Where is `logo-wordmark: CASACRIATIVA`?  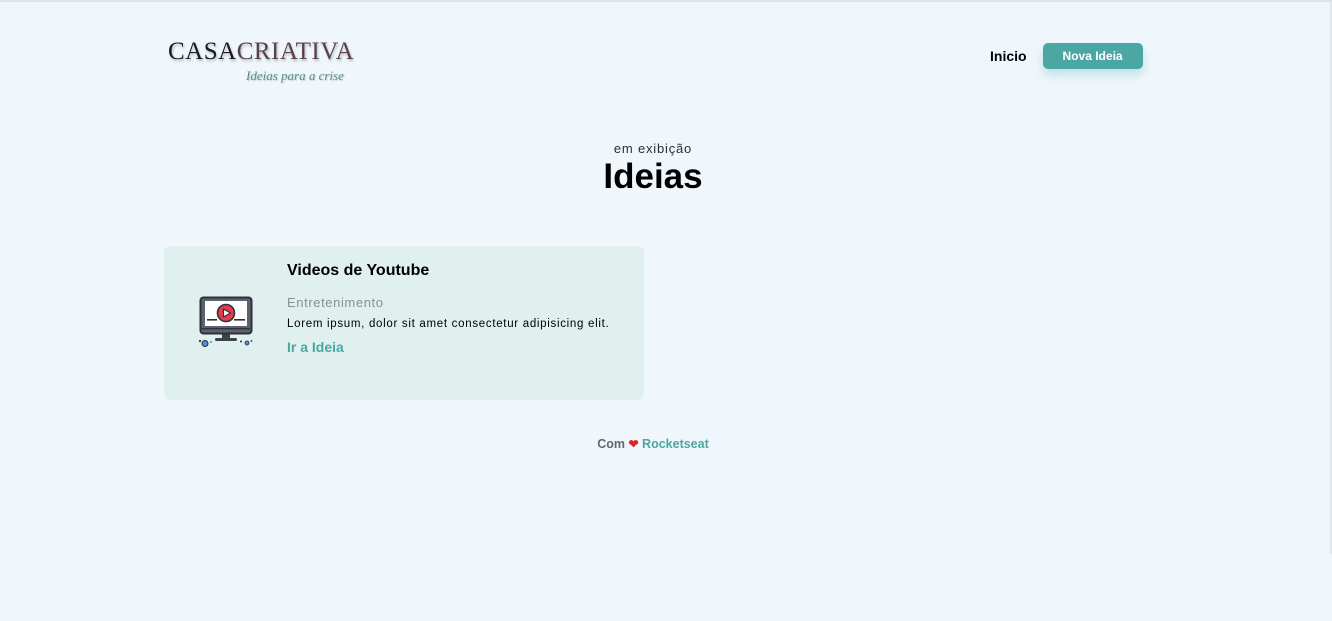
logo-wordmark: CASACRIATIVA is located at coordinates (261, 52).